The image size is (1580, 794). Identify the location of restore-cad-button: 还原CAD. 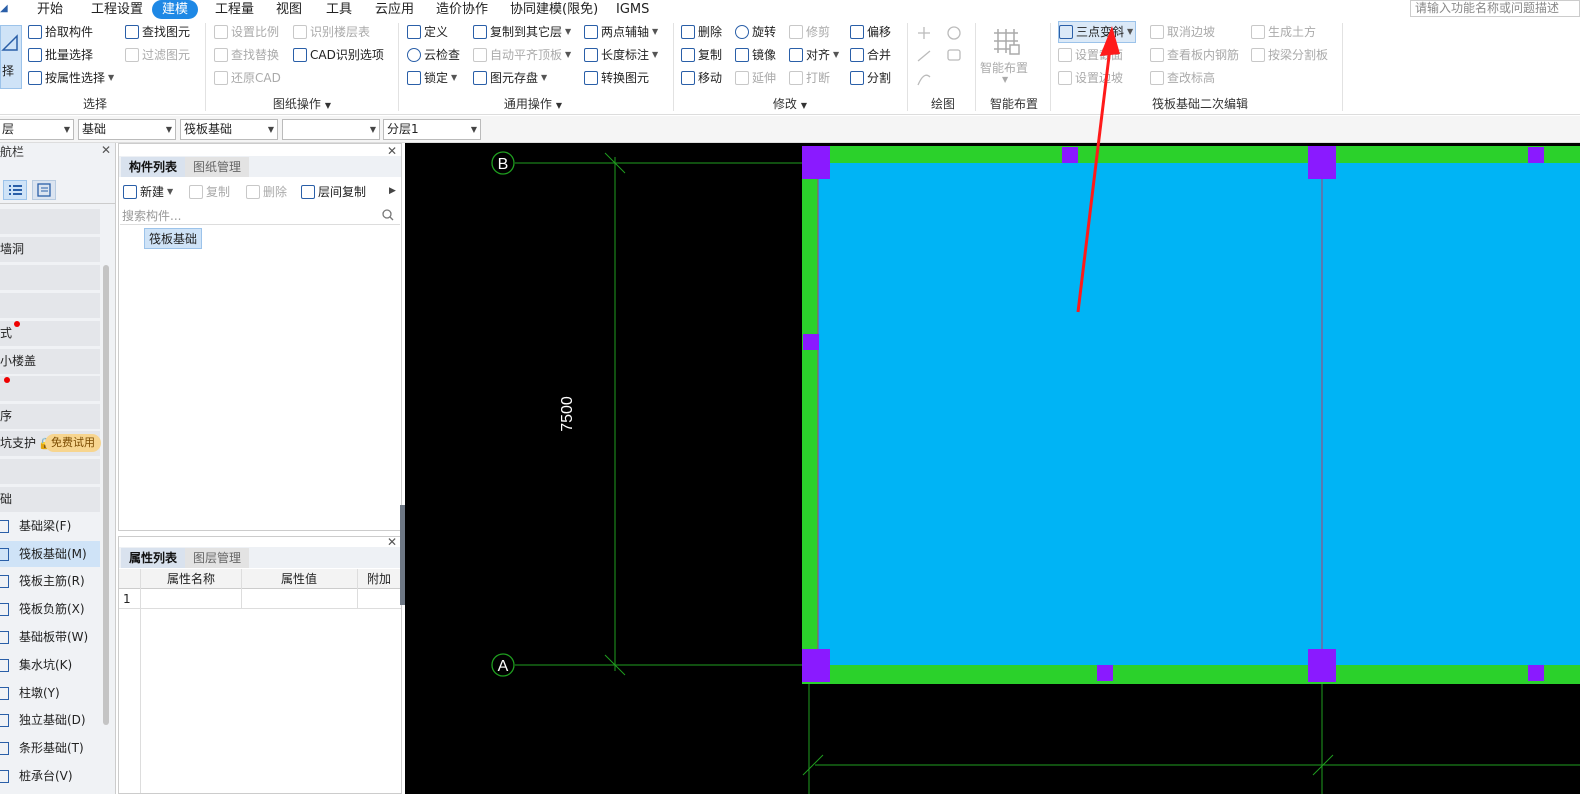
(247, 78).